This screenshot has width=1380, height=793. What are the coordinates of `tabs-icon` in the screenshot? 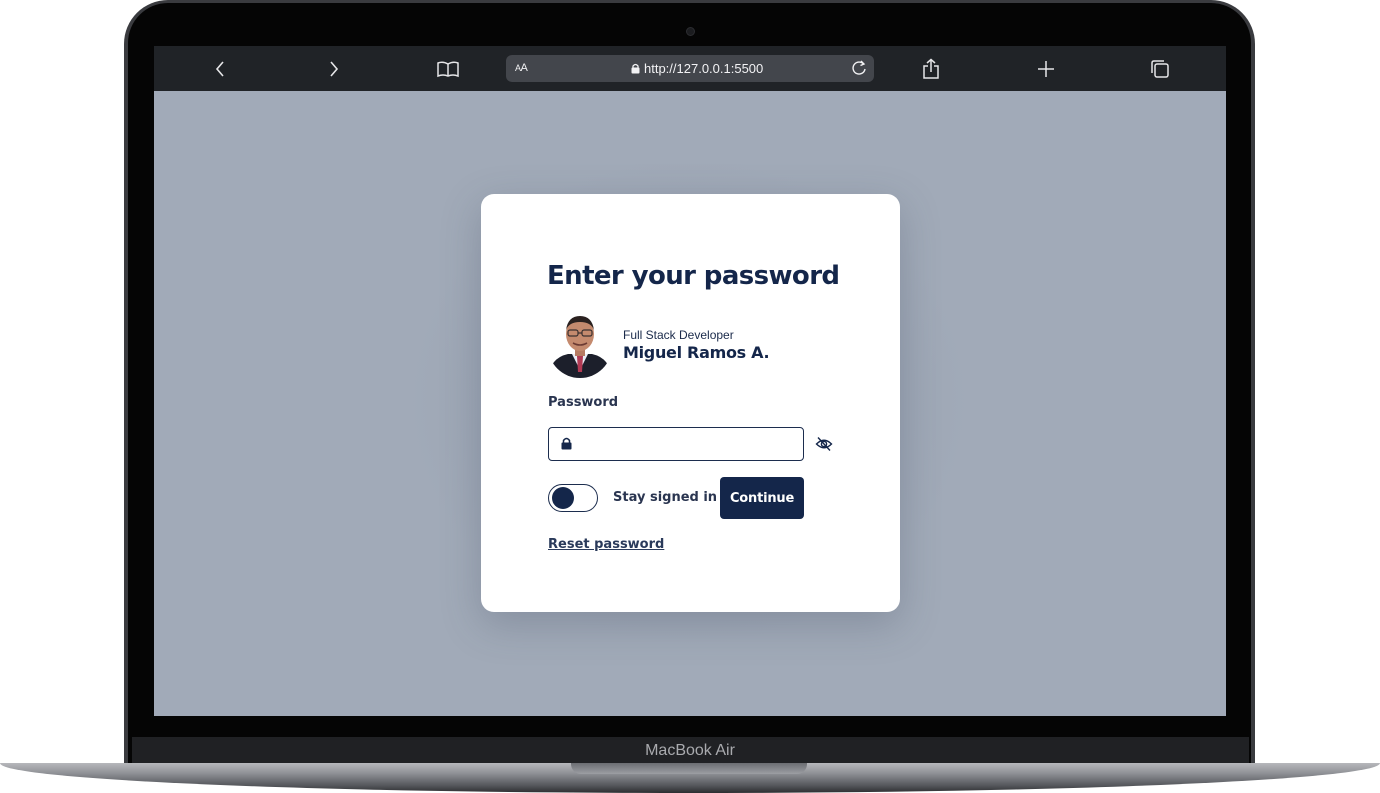 It's located at (1160, 68).